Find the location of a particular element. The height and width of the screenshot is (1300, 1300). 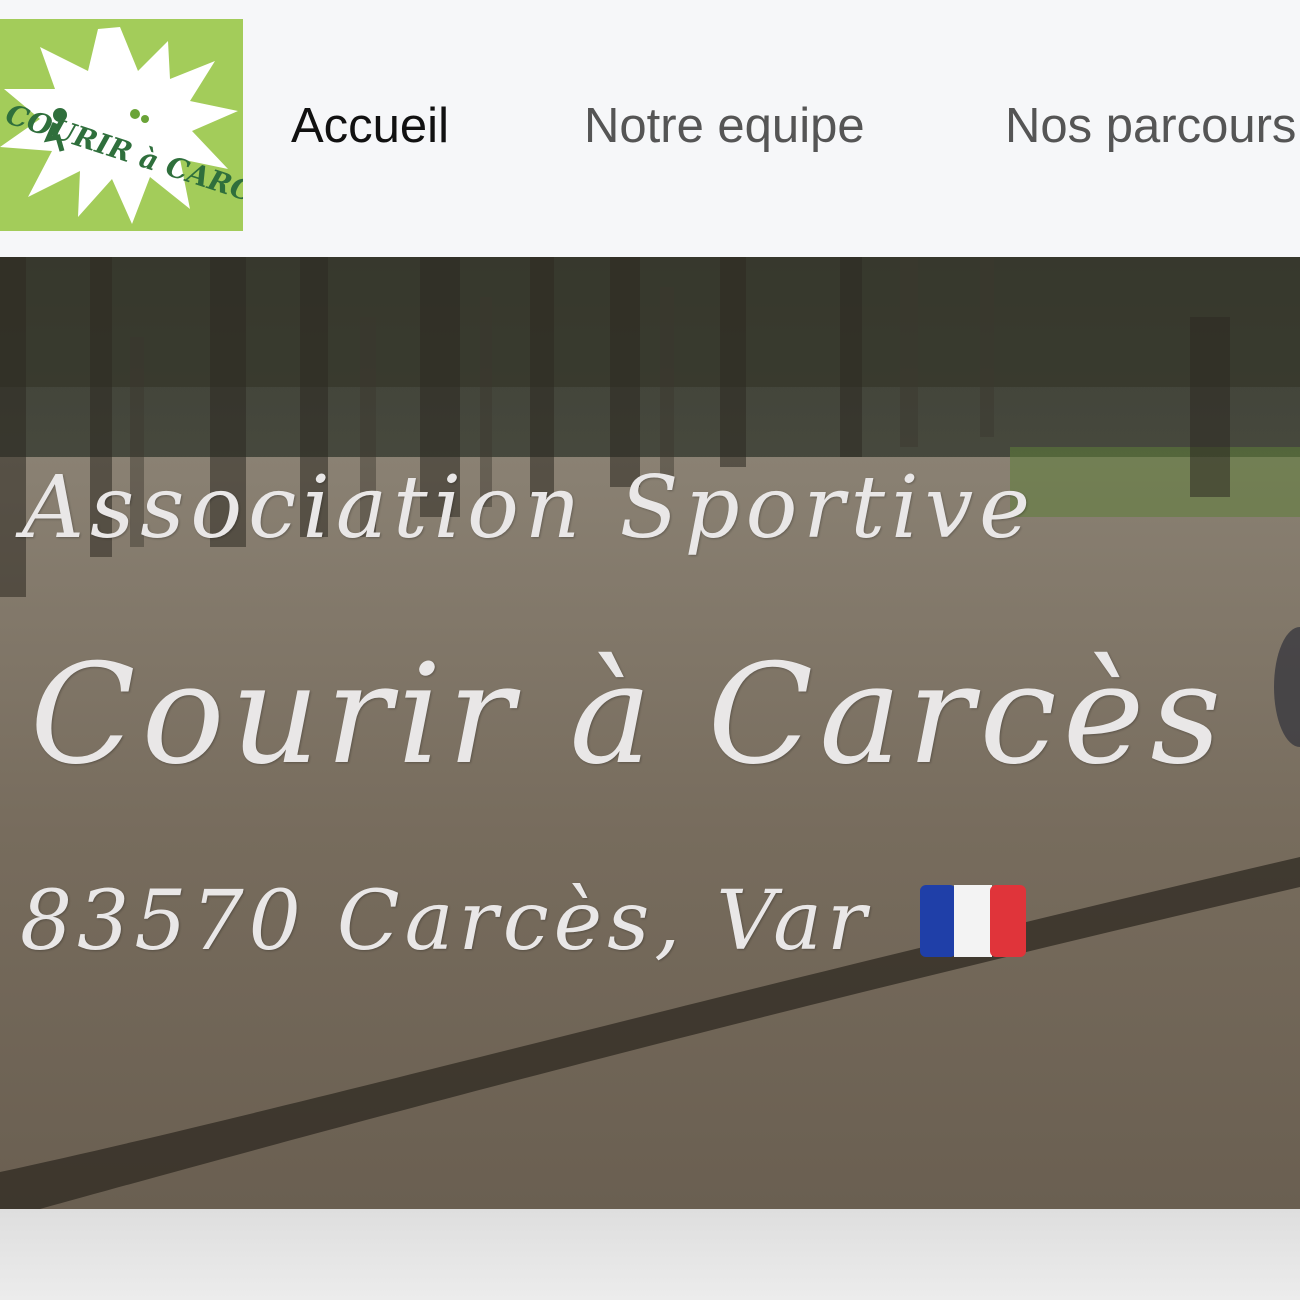

hero-subtitle: Association Sportive is located at coordinates (529, 508).